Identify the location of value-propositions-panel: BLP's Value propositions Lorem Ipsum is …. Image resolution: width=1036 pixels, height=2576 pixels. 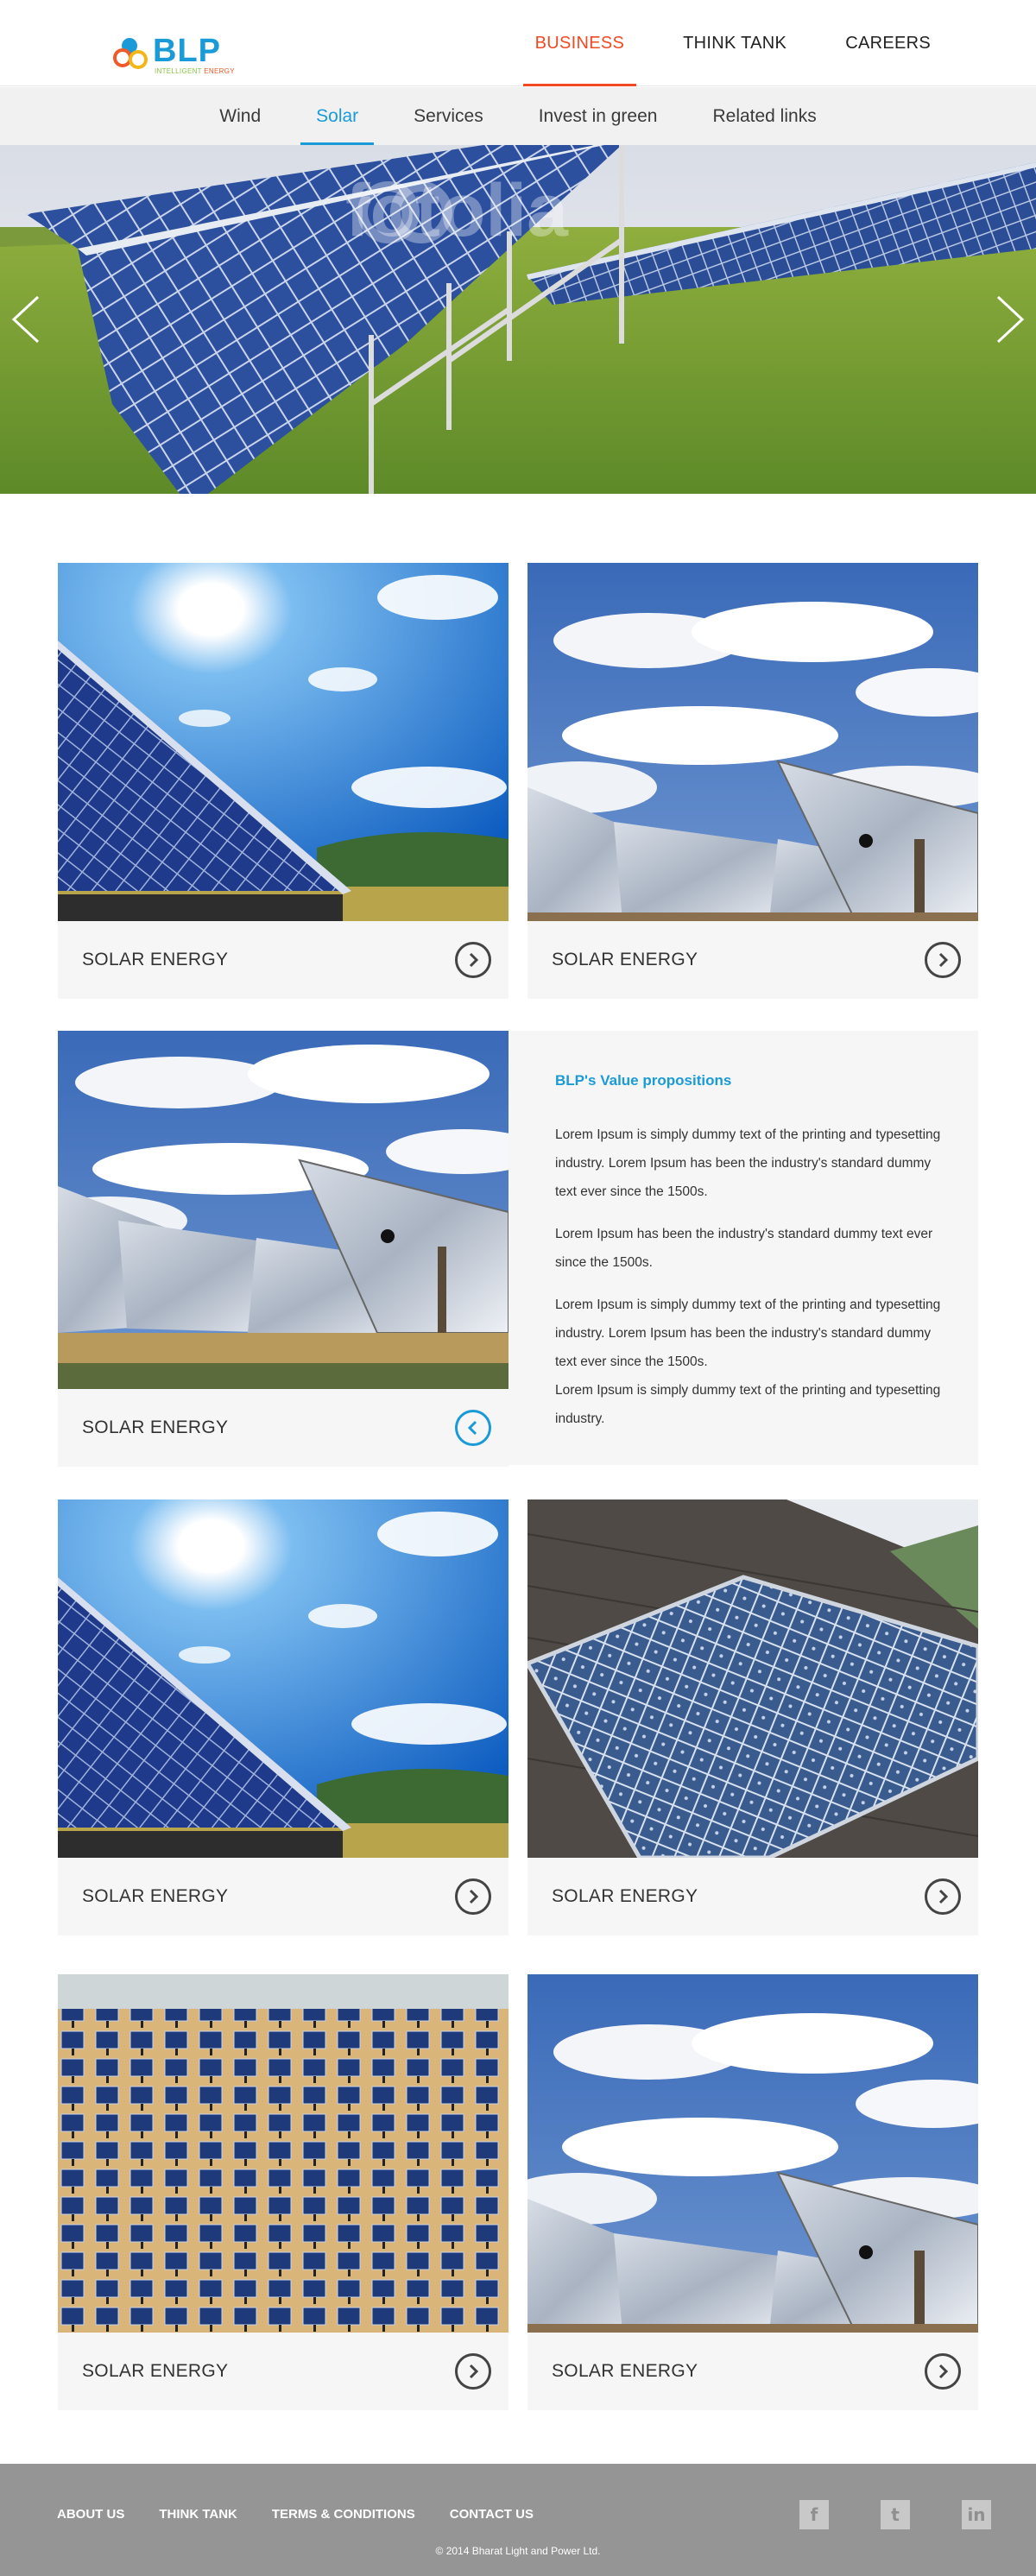
(743, 1248).